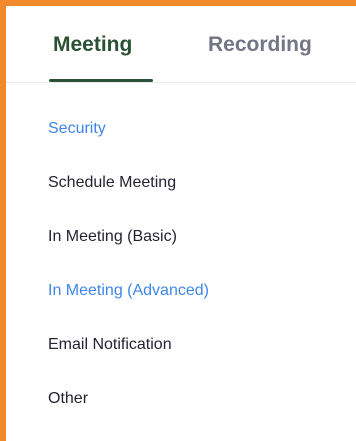 The image size is (356, 441). I want to click on nav-item-security: Security, so click(128, 143).